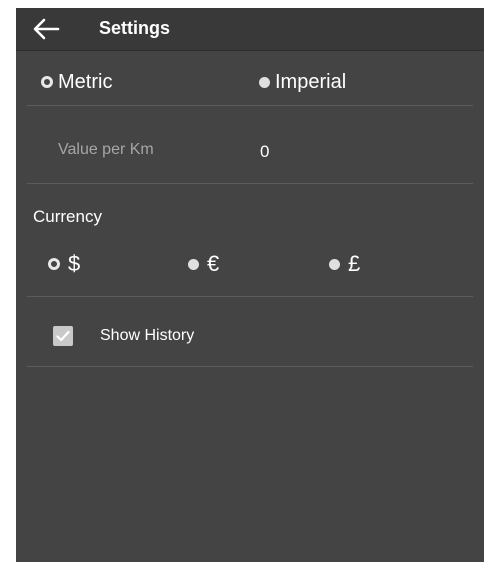  Describe the element at coordinates (147, 335) in the screenshot. I see `show-history-label: Show History` at that location.